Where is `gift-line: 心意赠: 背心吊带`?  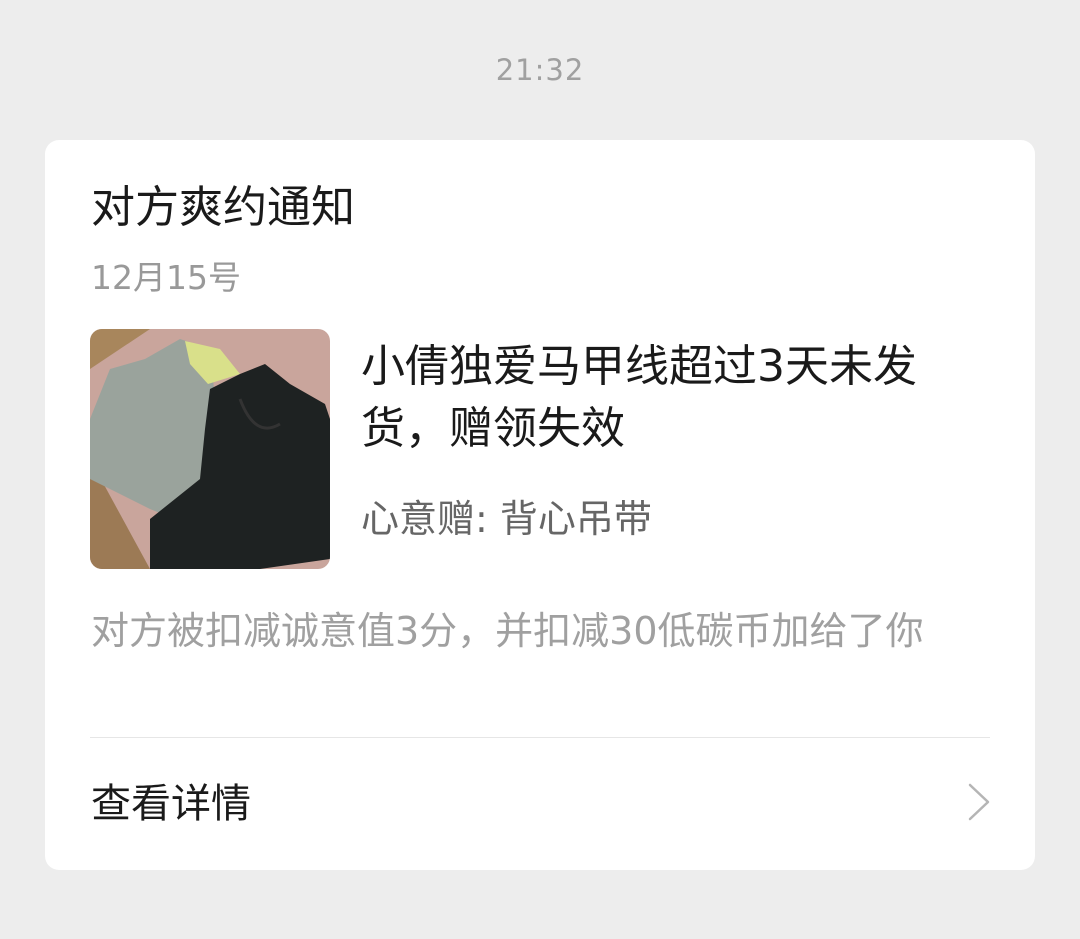 gift-line: 心意赠: 背心吊带 is located at coordinates (506, 519).